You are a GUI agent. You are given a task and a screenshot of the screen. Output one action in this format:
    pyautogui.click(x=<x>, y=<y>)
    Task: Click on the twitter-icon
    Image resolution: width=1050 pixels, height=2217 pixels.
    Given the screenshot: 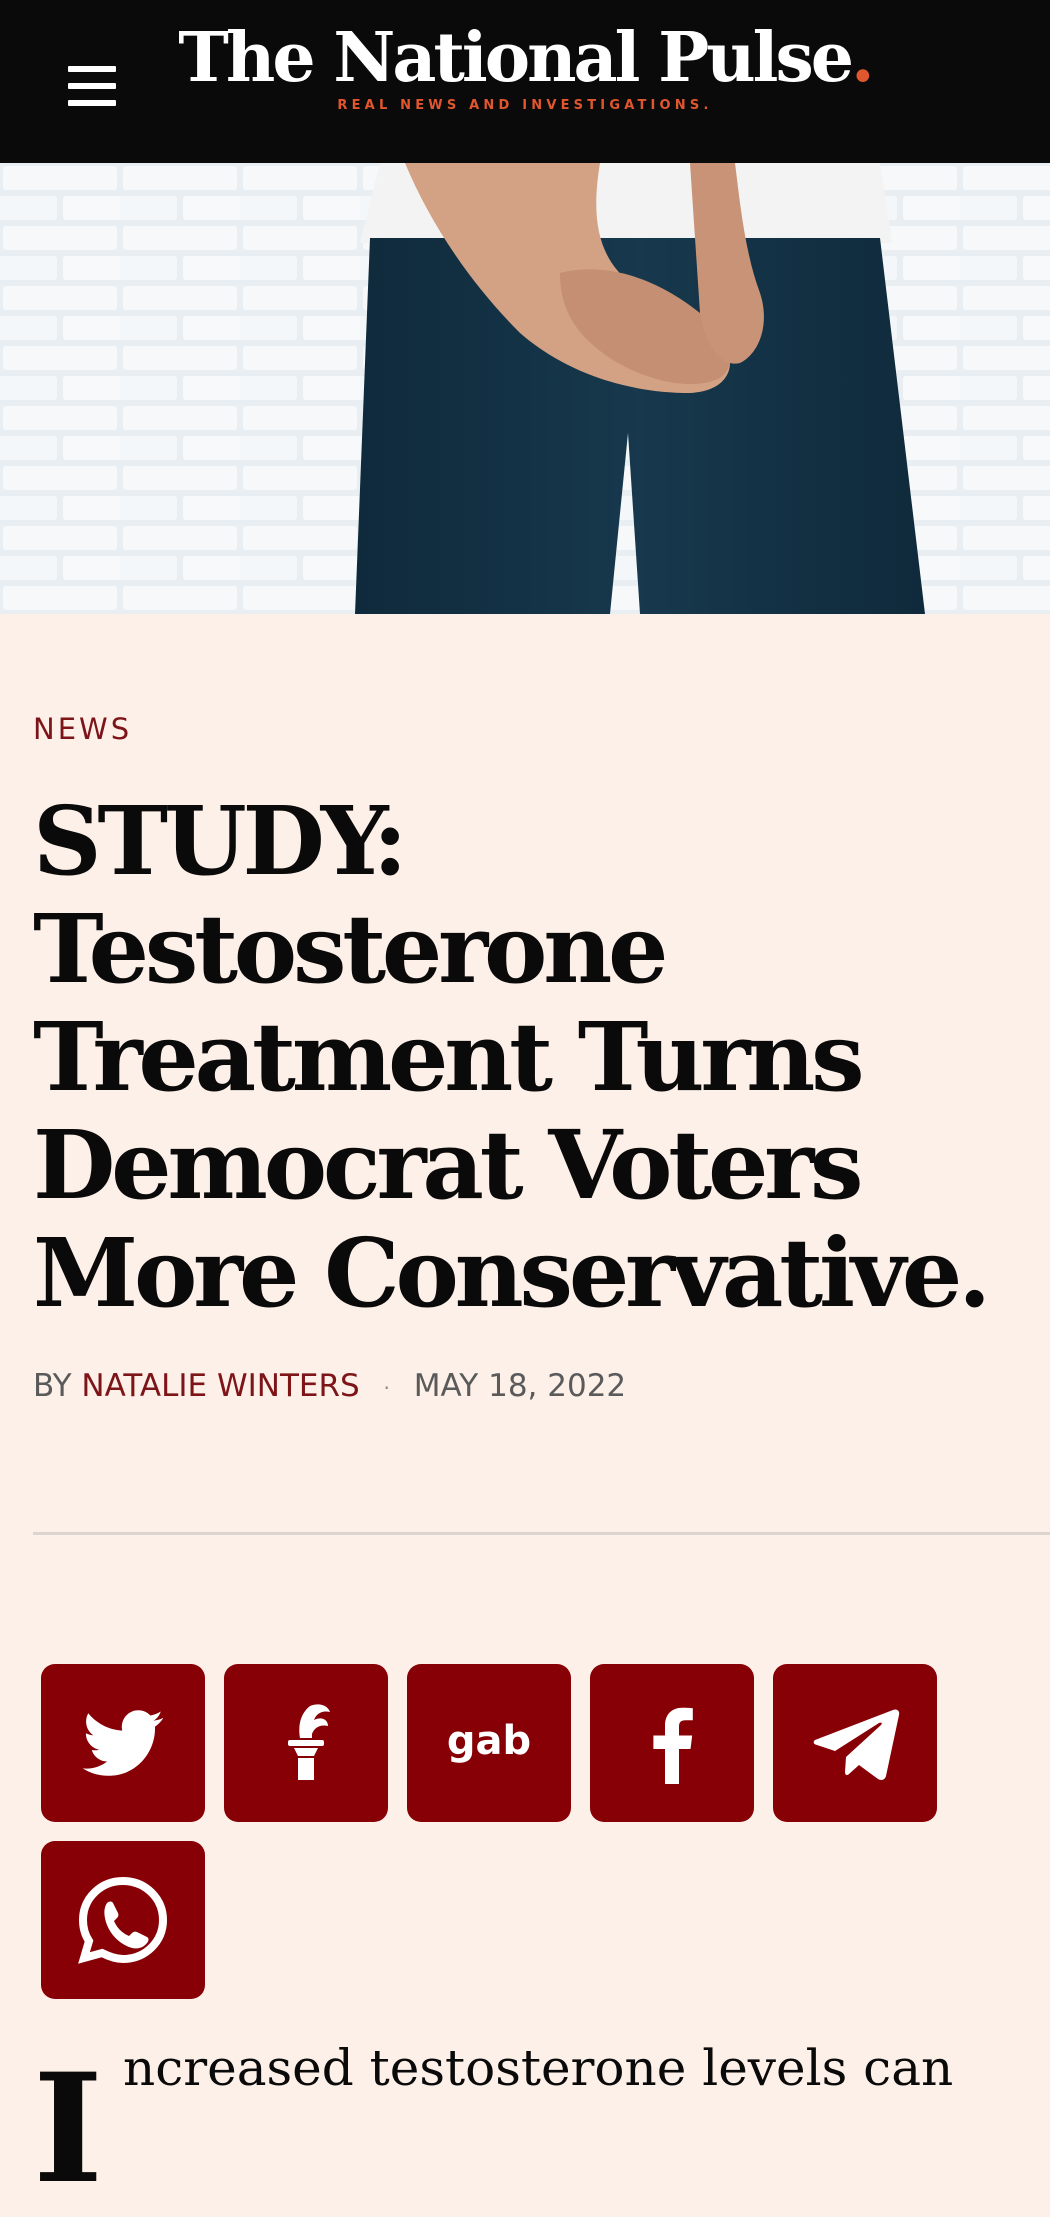 What is the action you would take?
    pyautogui.click(x=123, y=1743)
    